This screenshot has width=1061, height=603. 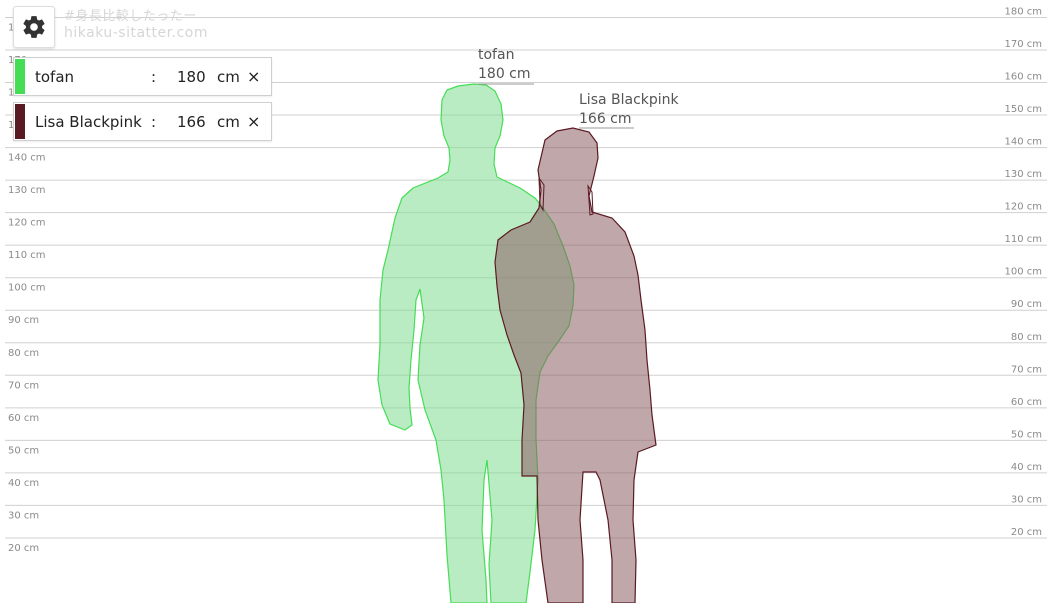 I want to click on entry-height-tofan: 180, so click(x=191, y=77).